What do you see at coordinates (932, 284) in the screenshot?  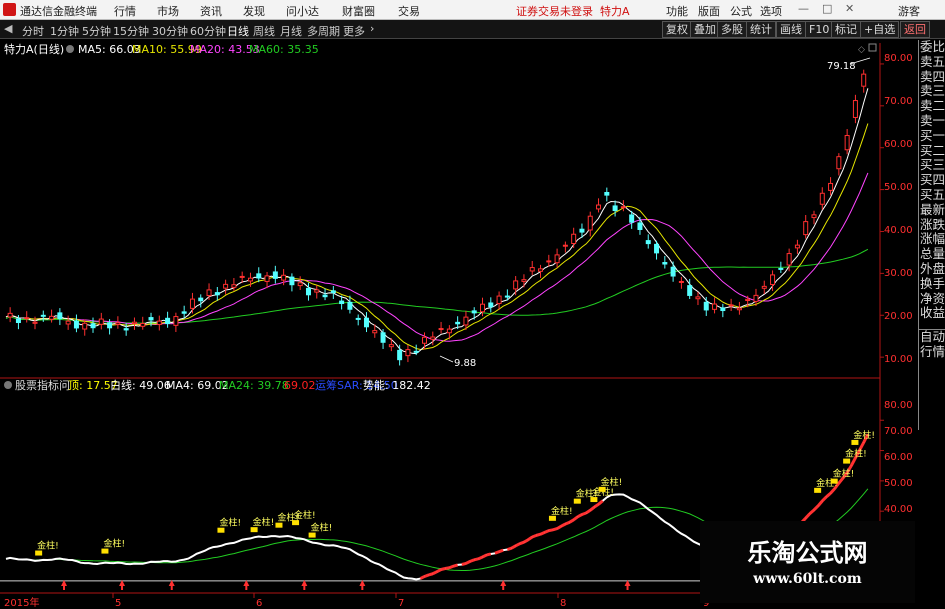 I see `sidebar-item-turnover: 换手` at bounding box center [932, 284].